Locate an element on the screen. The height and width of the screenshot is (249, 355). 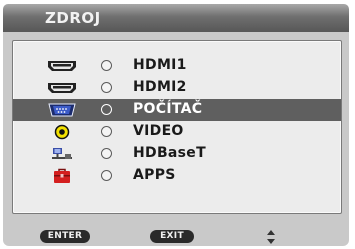
key-hint-bar: ENTER EXIT is located at coordinates (176, 237).